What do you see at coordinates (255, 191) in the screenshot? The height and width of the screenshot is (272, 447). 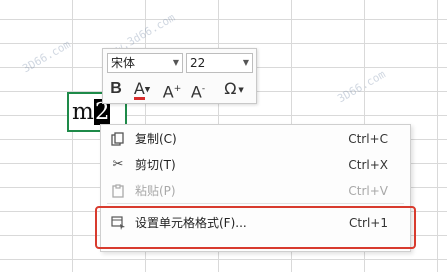 I see `menu-item-paste: 粘贴(P) Ctrl+V` at bounding box center [255, 191].